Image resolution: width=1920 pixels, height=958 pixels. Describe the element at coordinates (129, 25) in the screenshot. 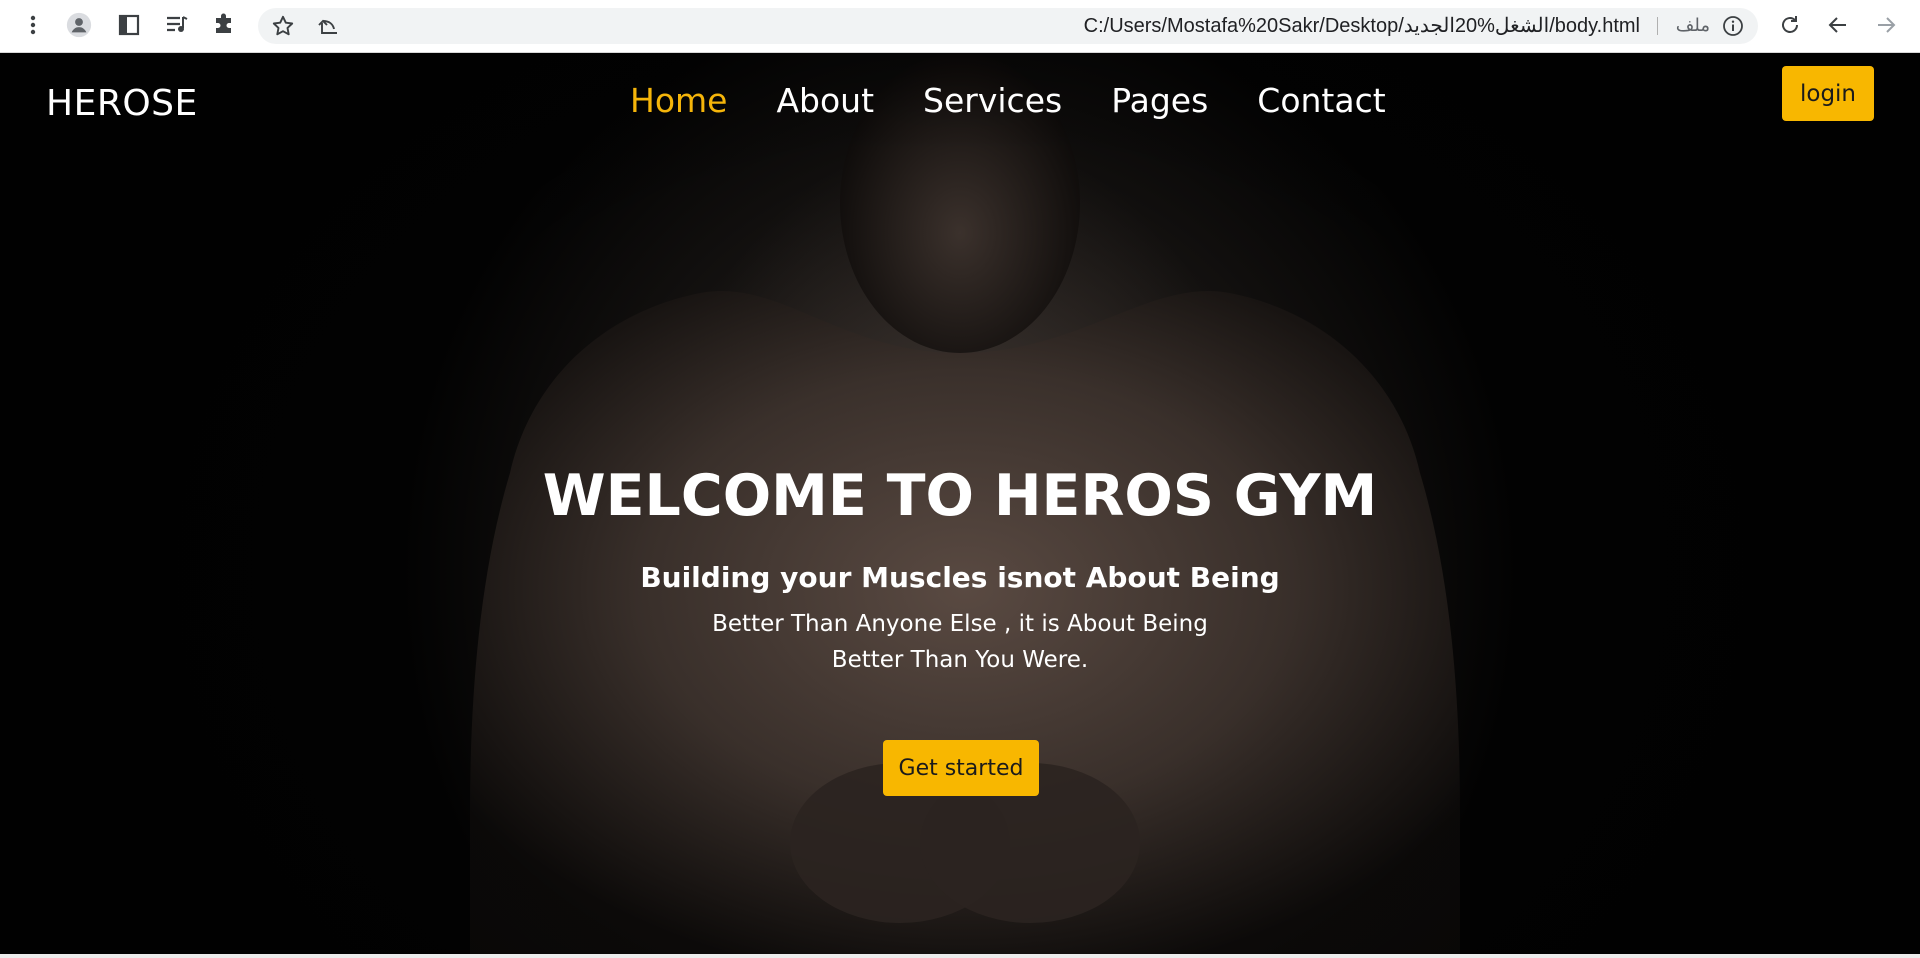

I see `side-panel-icon` at that location.